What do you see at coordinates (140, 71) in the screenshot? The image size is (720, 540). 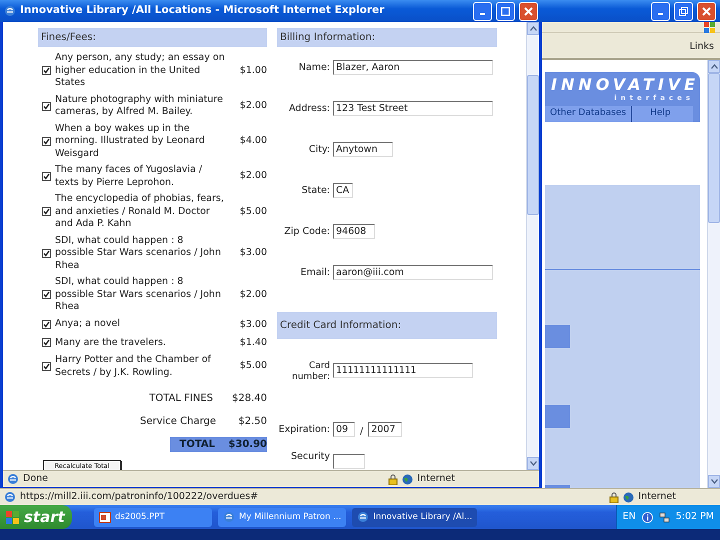 I see `item-title: Any person, any study; an essay on higher education in the United States` at bounding box center [140, 71].